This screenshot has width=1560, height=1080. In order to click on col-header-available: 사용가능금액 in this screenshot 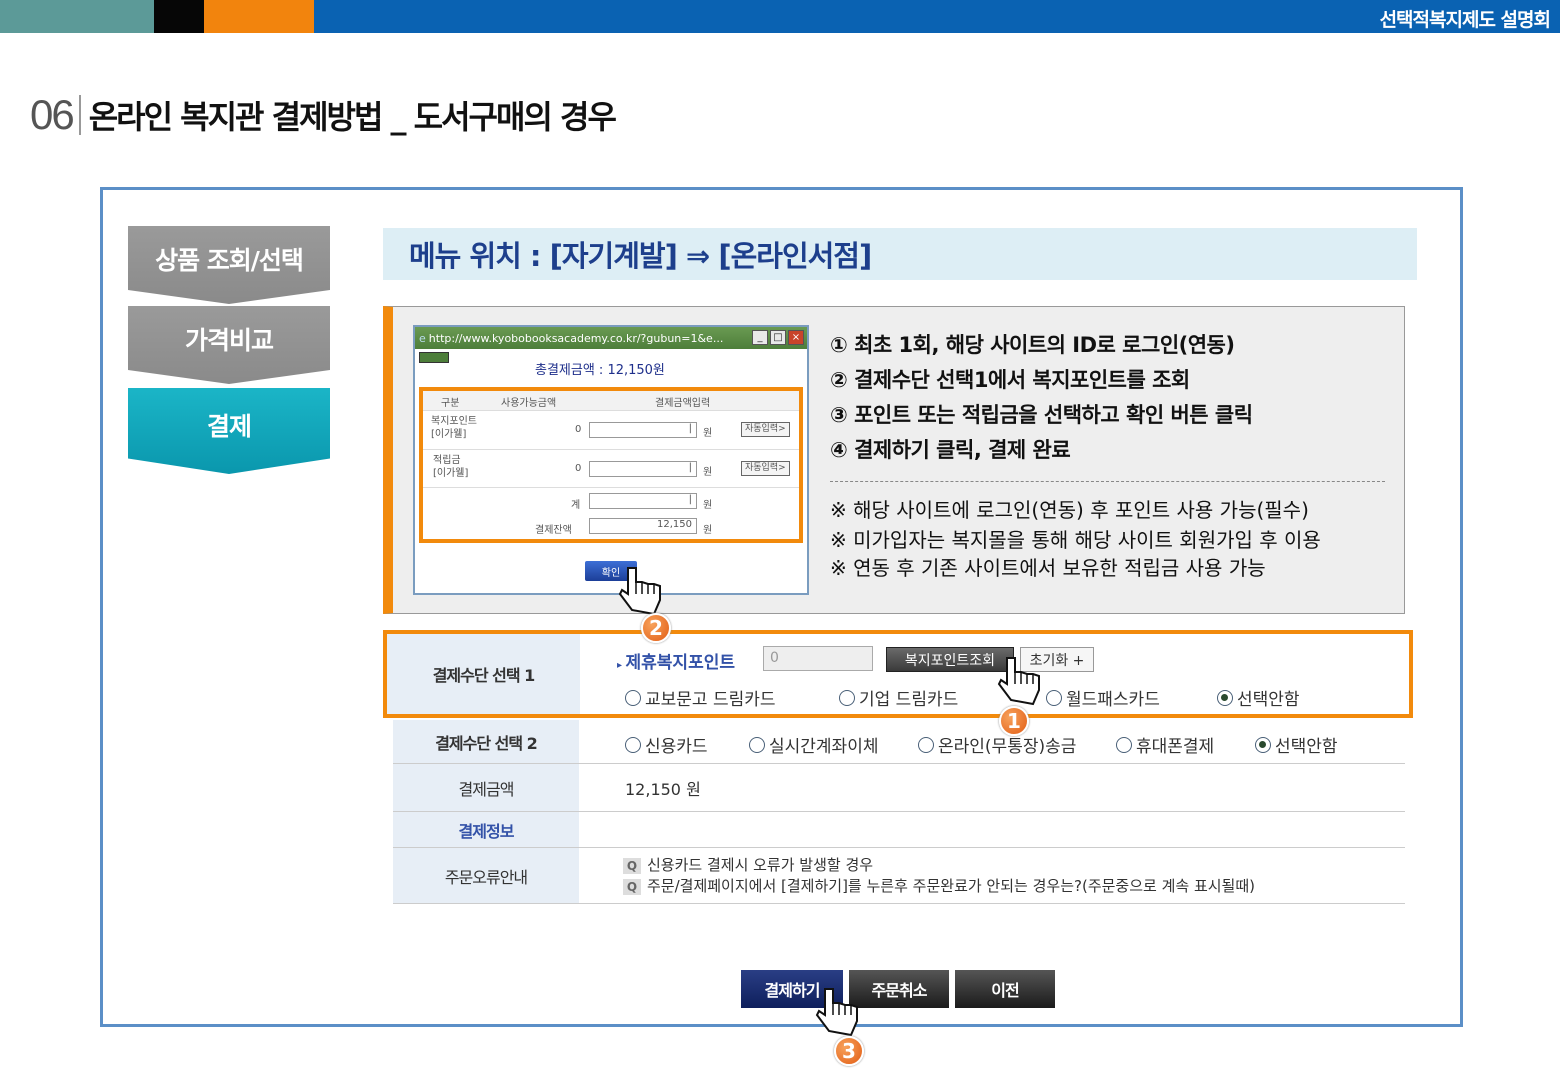, I will do `click(529, 403)`.